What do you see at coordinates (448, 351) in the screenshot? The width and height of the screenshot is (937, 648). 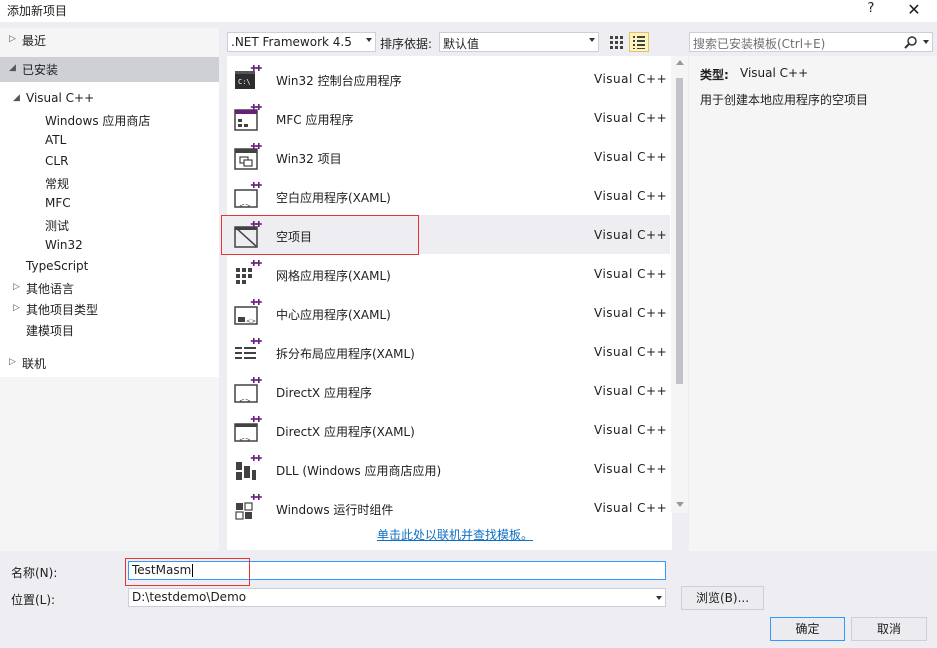 I see `template-row: 拆分布局应用程序(XAML) Visual C++` at bounding box center [448, 351].